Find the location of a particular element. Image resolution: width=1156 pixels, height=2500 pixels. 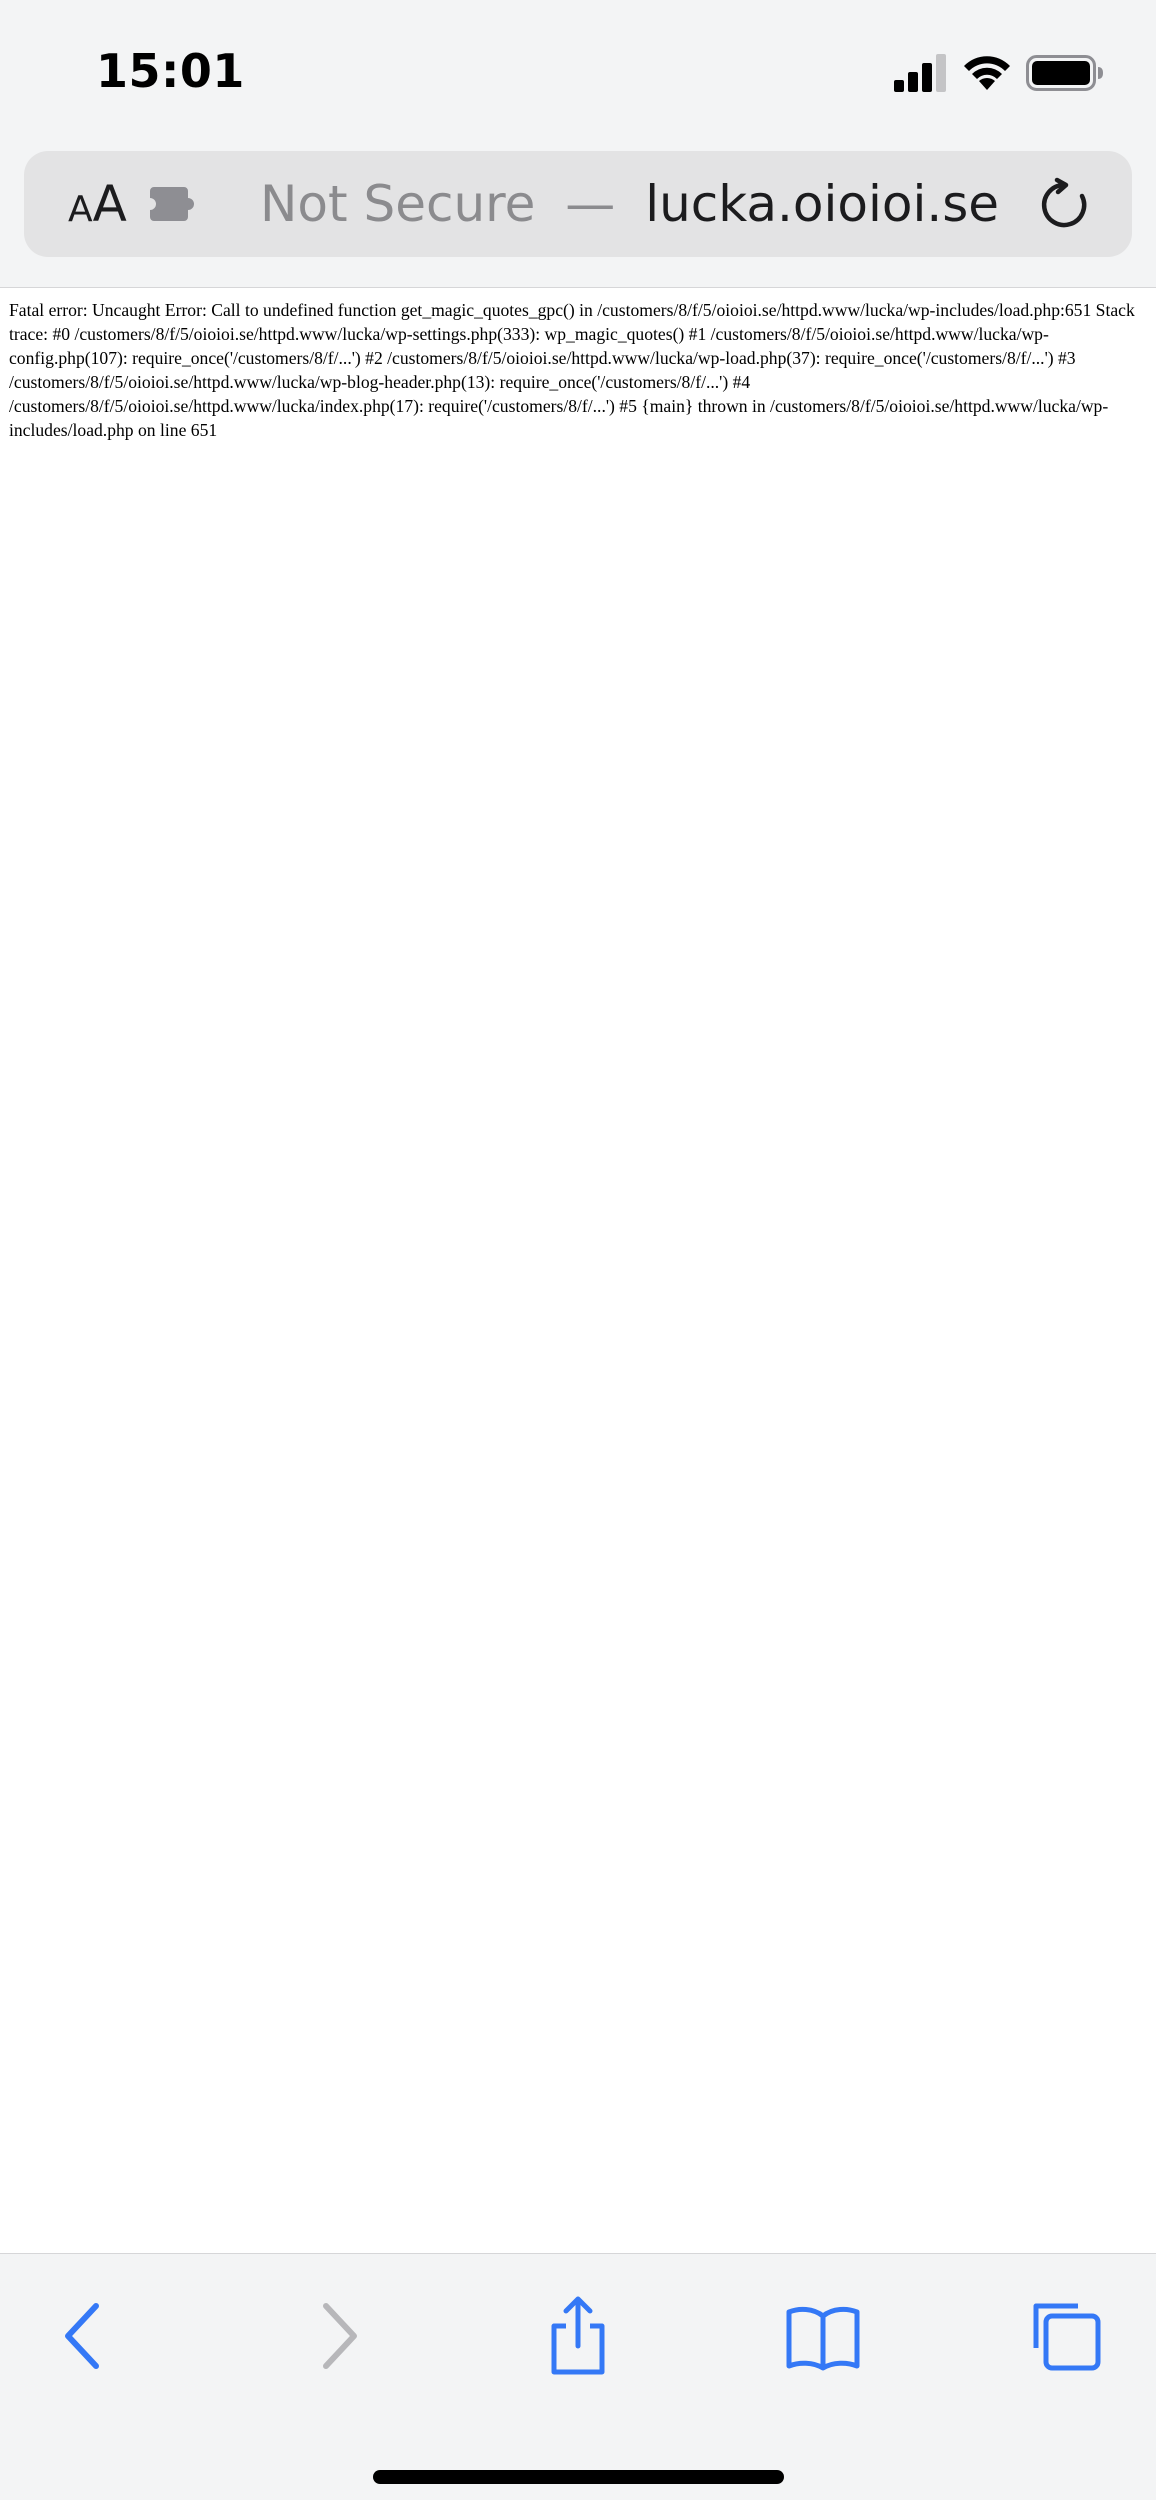

tabs-icon is located at coordinates (1066, 2336).